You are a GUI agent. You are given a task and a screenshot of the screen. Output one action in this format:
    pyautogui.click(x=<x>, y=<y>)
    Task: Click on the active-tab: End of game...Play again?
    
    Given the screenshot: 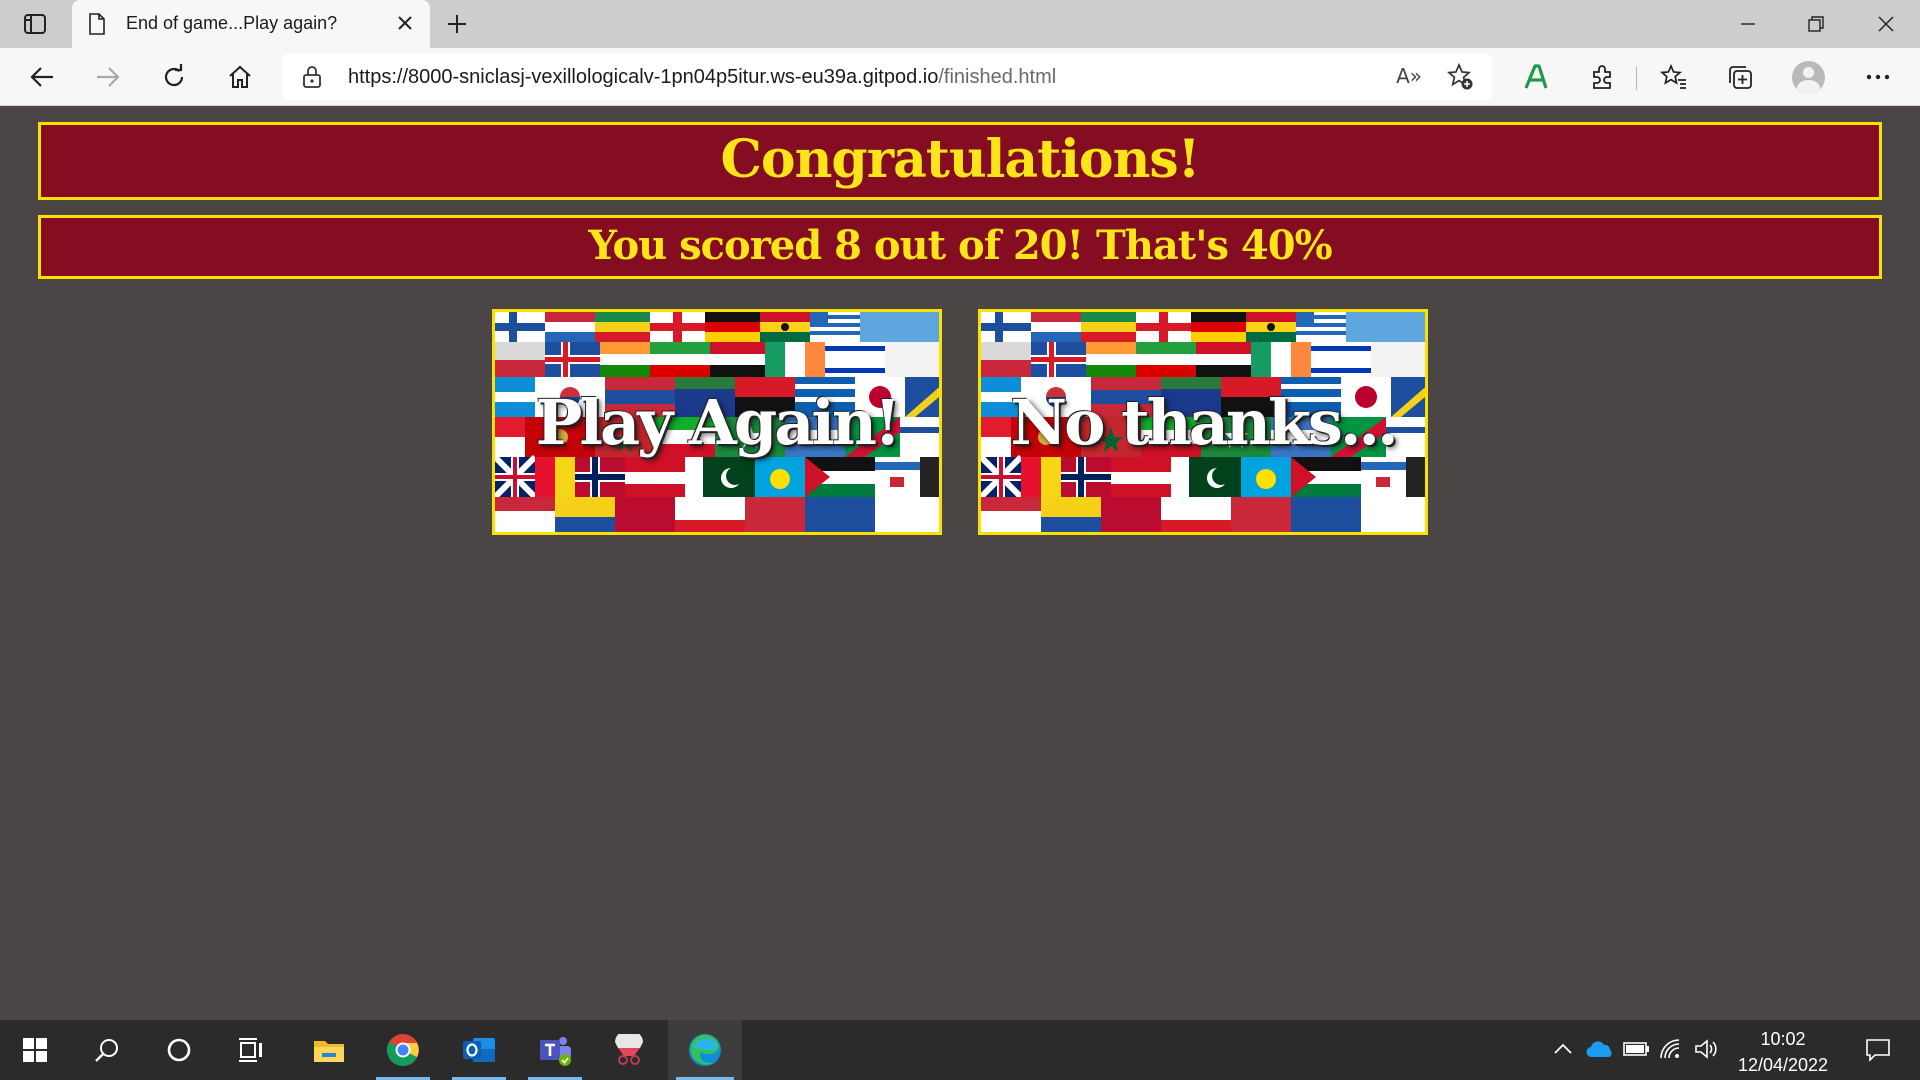 What is the action you would take?
    pyautogui.click(x=251, y=24)
    